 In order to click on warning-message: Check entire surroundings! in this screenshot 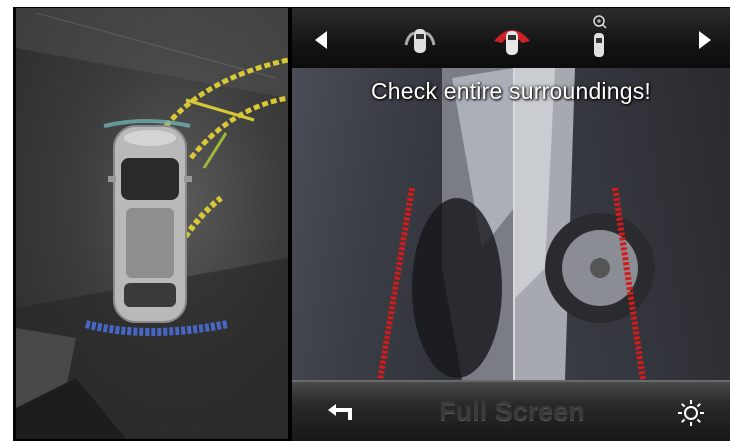, I will do `click(511, 91)`.